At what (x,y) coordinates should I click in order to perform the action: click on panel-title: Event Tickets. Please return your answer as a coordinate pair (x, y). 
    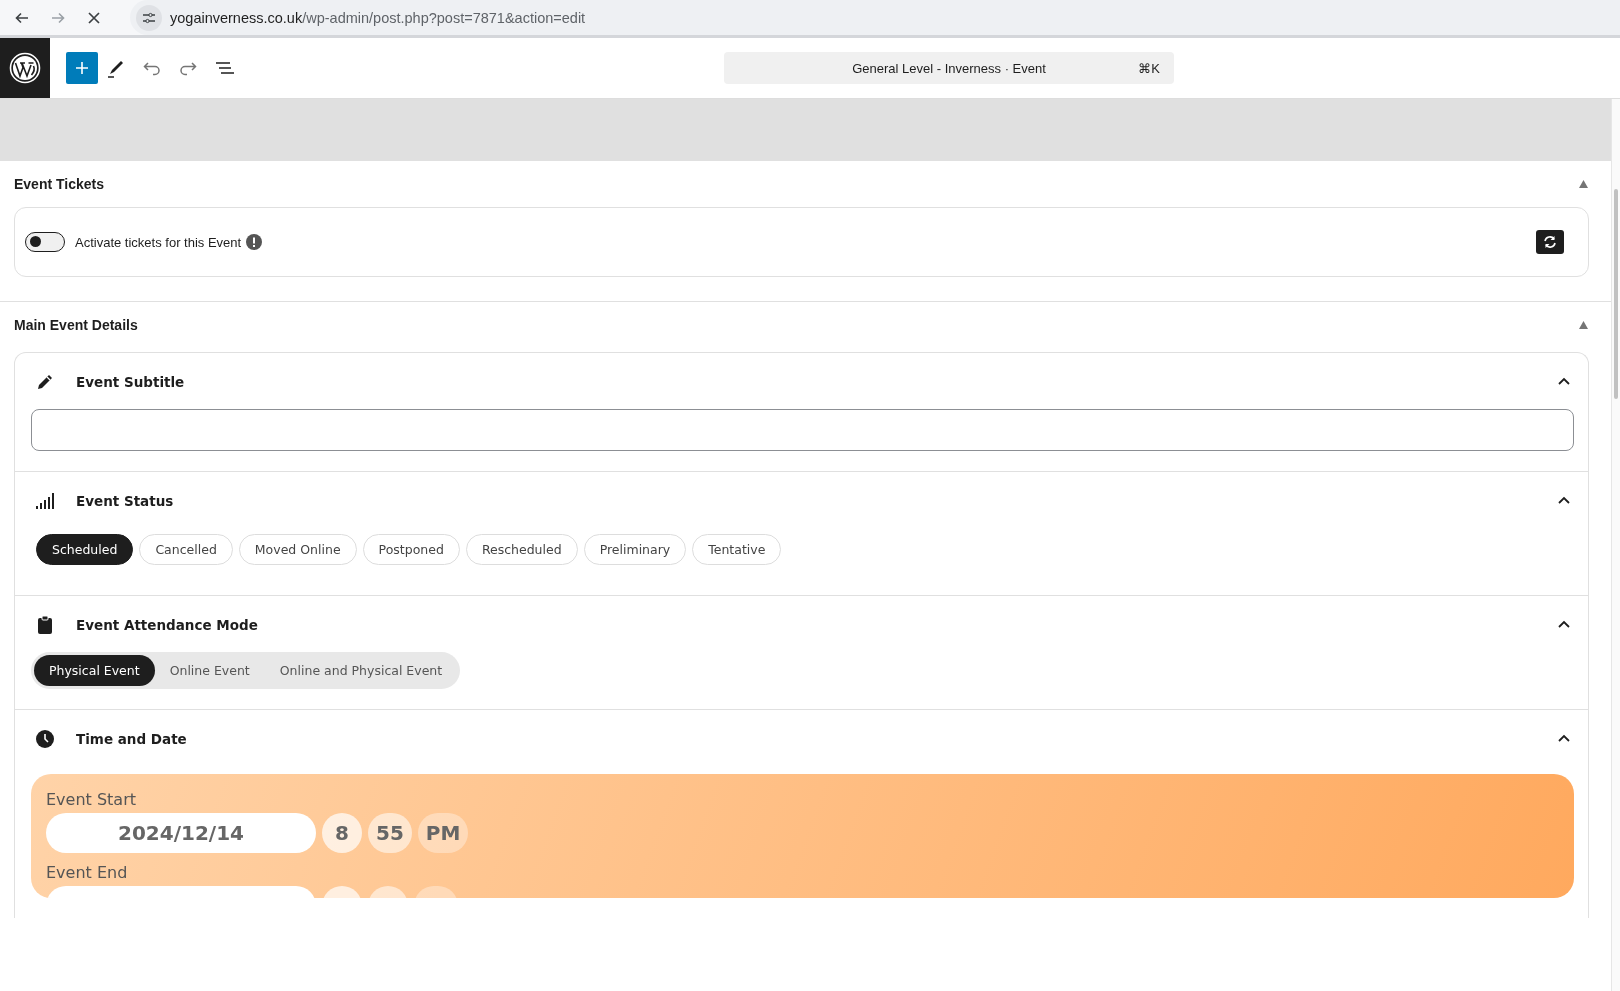
    Looking at the image, I should click on (59, 184).